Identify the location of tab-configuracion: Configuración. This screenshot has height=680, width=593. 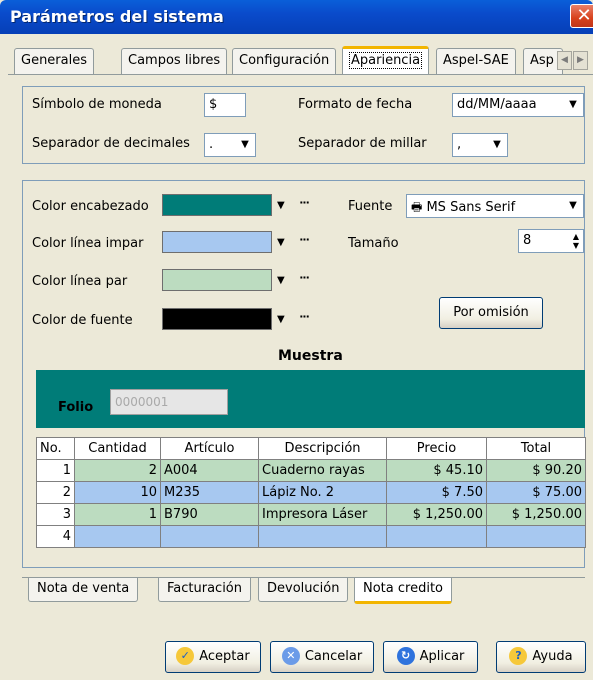
(284, 61).